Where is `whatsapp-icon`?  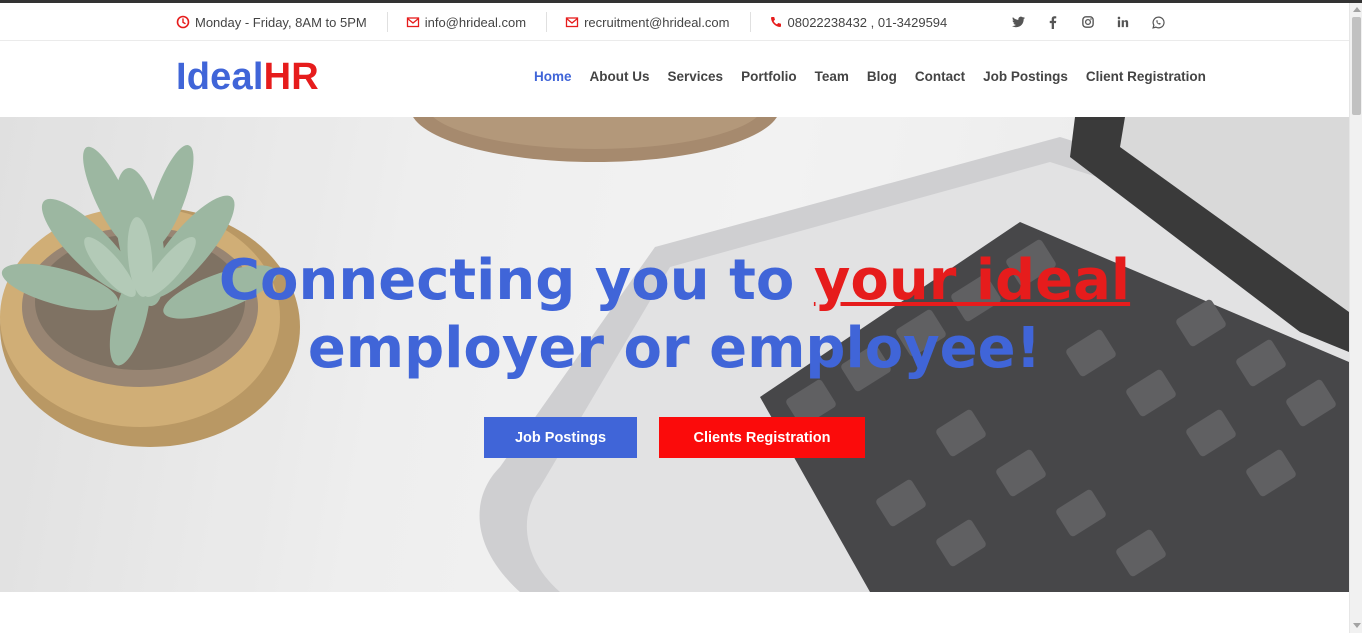
whatsapp-icon is located at coordinates (1158, 22).